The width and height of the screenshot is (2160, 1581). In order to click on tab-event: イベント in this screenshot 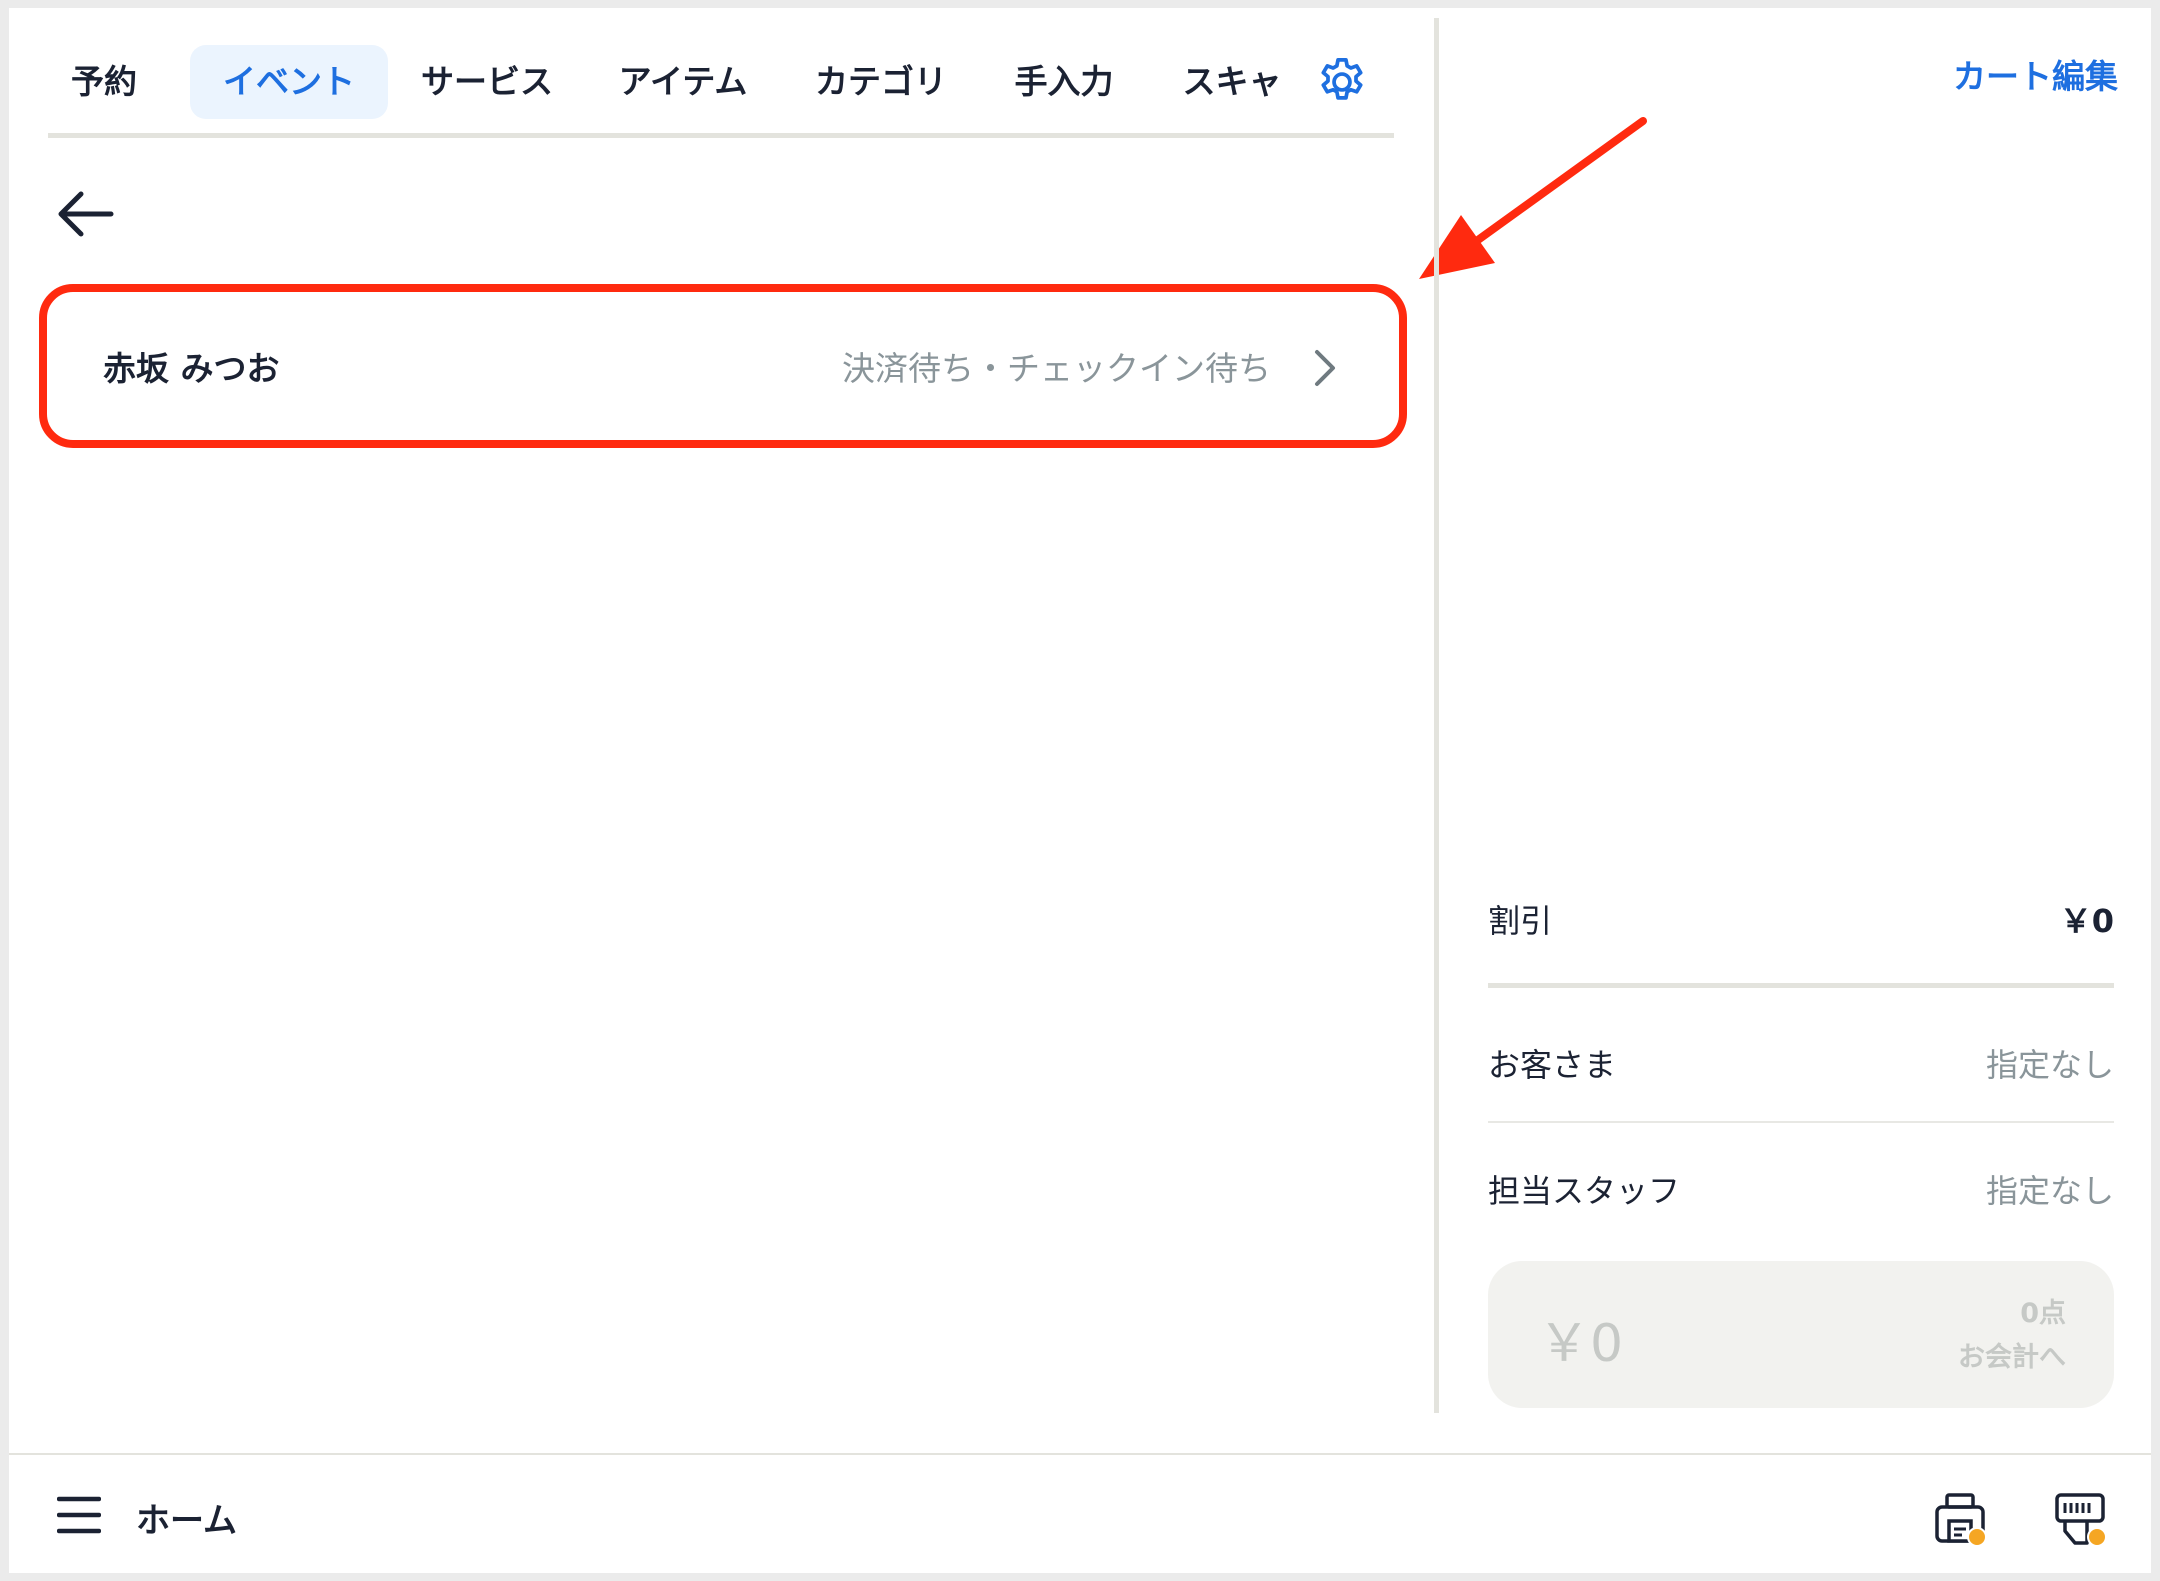, I will do `click(289, 82)`.